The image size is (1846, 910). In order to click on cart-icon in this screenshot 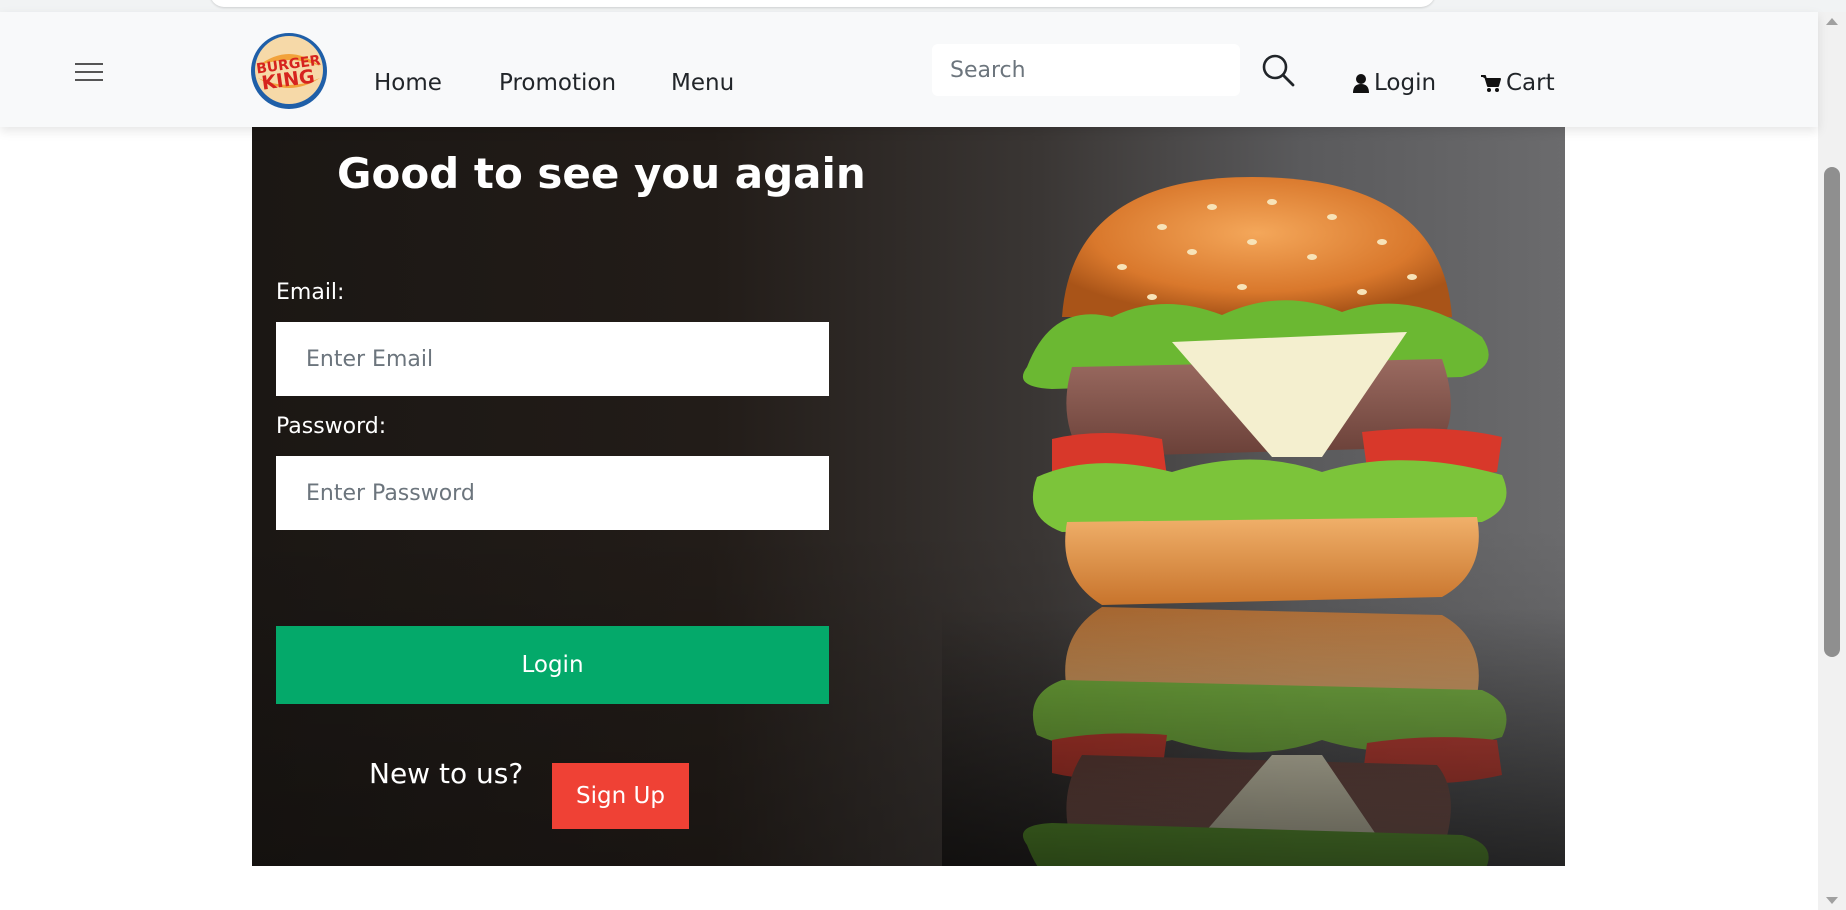, I will do `click(1491, 83)`.